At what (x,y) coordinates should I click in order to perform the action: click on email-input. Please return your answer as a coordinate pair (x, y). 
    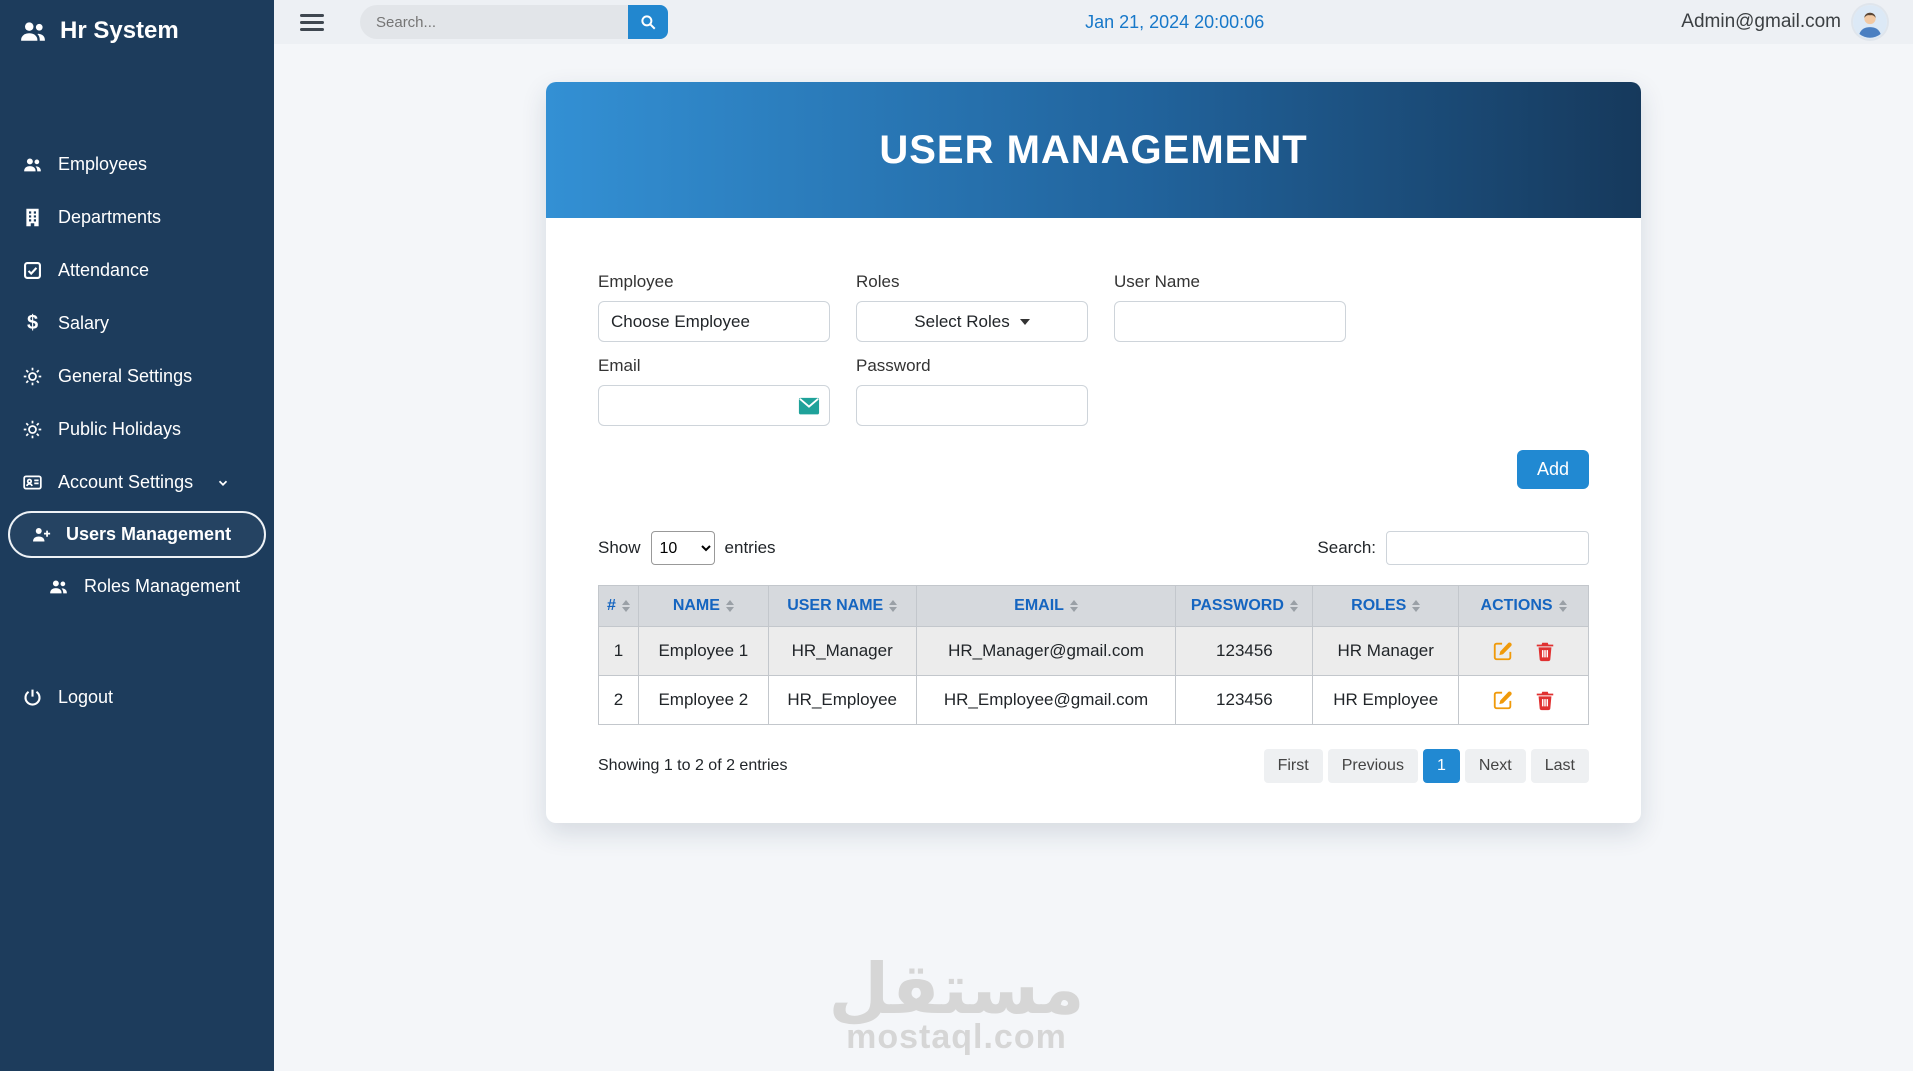
    Looking at the image, I should click on (714, 405).